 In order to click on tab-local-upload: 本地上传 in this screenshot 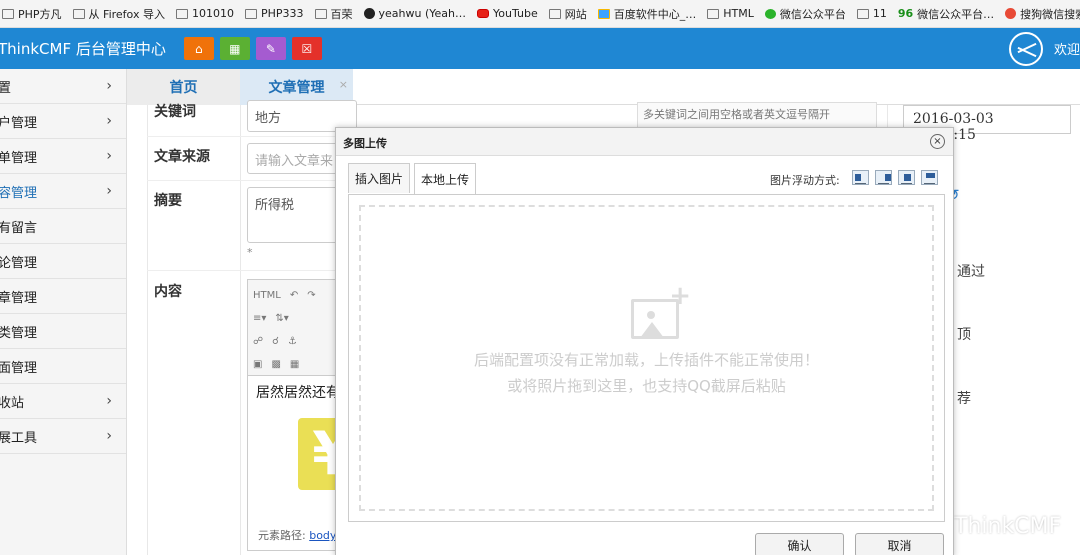, I will do `click(445, 178)`.